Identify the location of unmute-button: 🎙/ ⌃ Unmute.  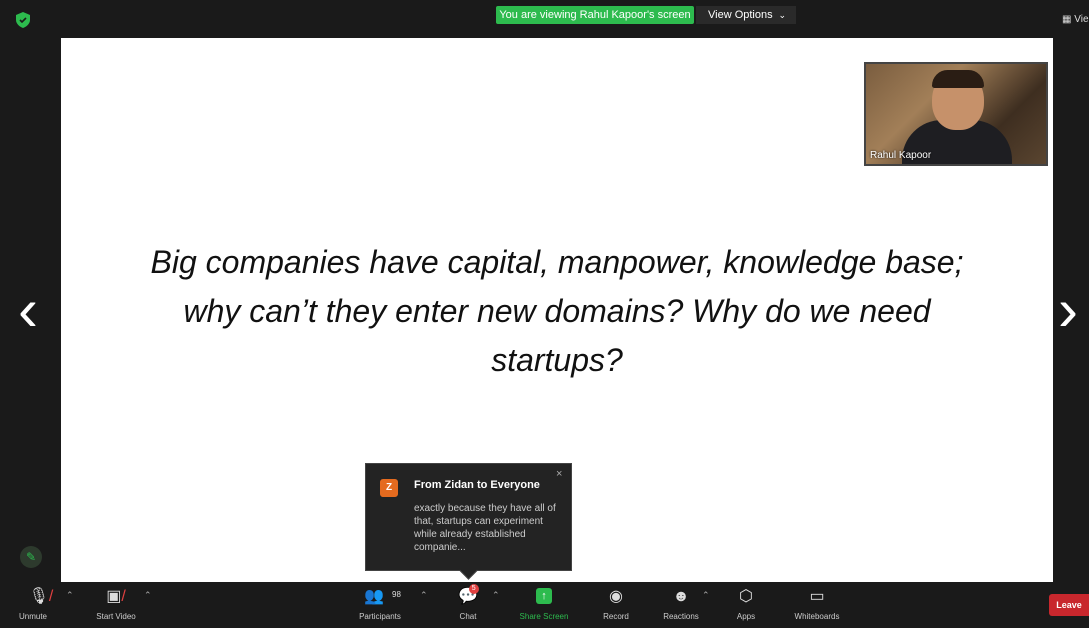
(44, 605).